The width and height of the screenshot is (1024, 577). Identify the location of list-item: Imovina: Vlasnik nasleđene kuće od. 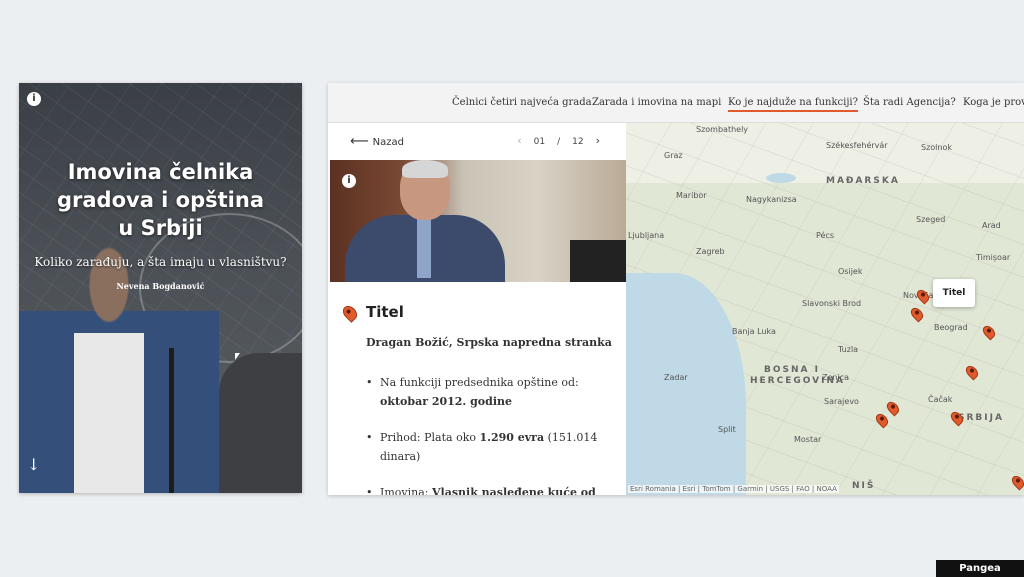
(491, 489).